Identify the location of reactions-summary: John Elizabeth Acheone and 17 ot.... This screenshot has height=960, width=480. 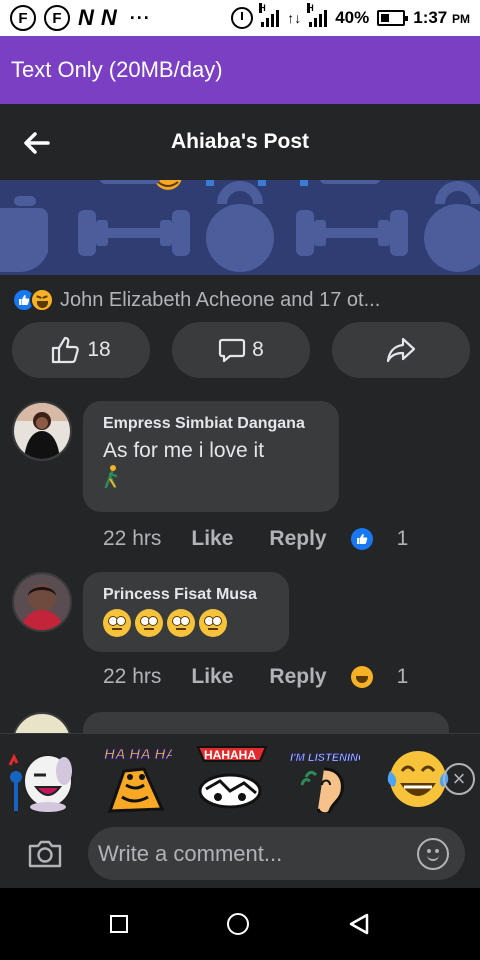
(242, 300).